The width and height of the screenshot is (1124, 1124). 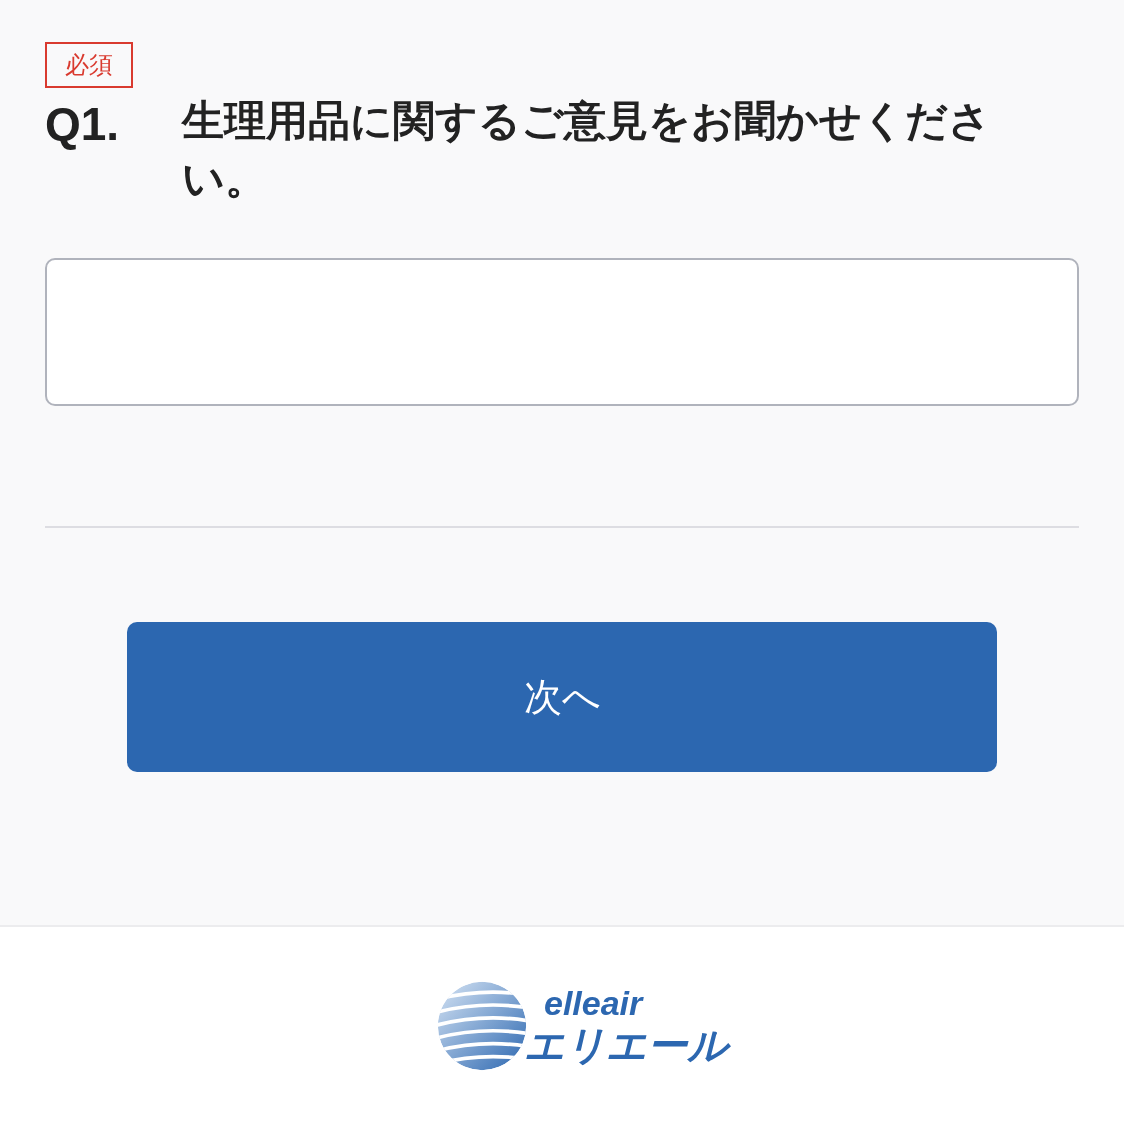 I want to click on striped-globe-icon, so click(x=482, y=1025).